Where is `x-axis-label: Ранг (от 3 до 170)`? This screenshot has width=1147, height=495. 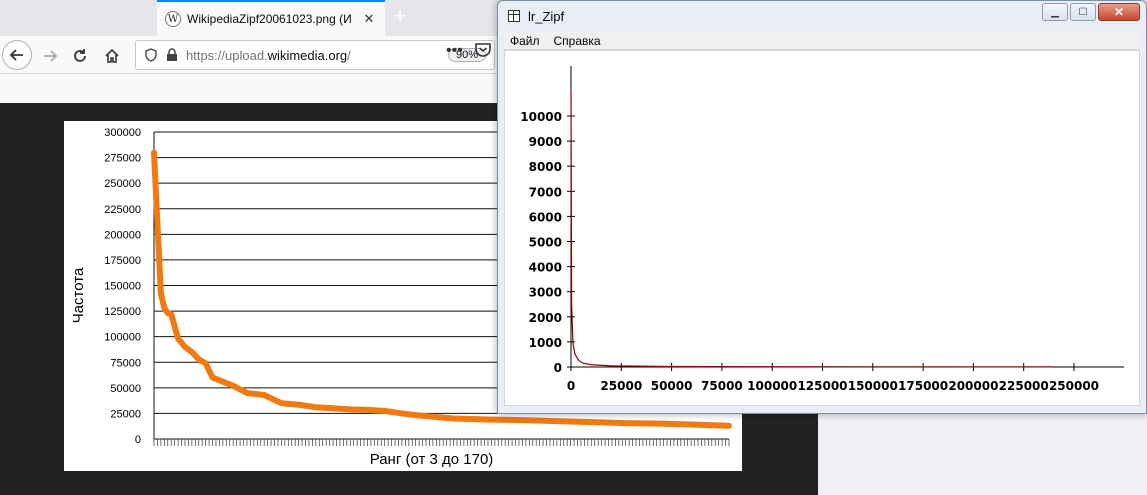
x-axis-label: Ранг (от 3 до 170) is located at coordinates (432, 459).